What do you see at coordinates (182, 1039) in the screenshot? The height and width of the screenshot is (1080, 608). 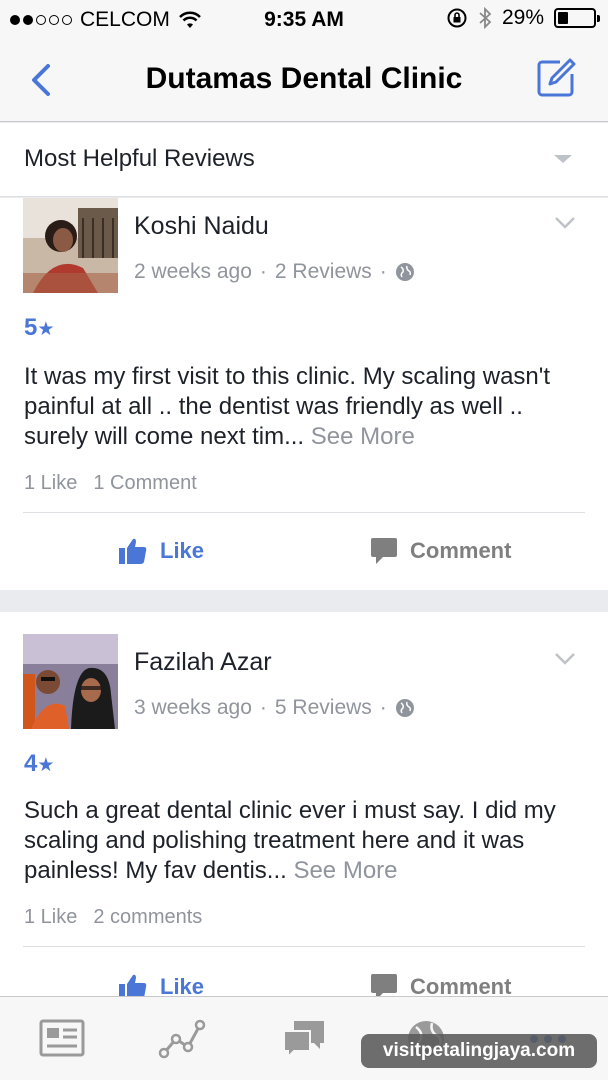 I see `insights-icon` at bounding box center [182, 1039].